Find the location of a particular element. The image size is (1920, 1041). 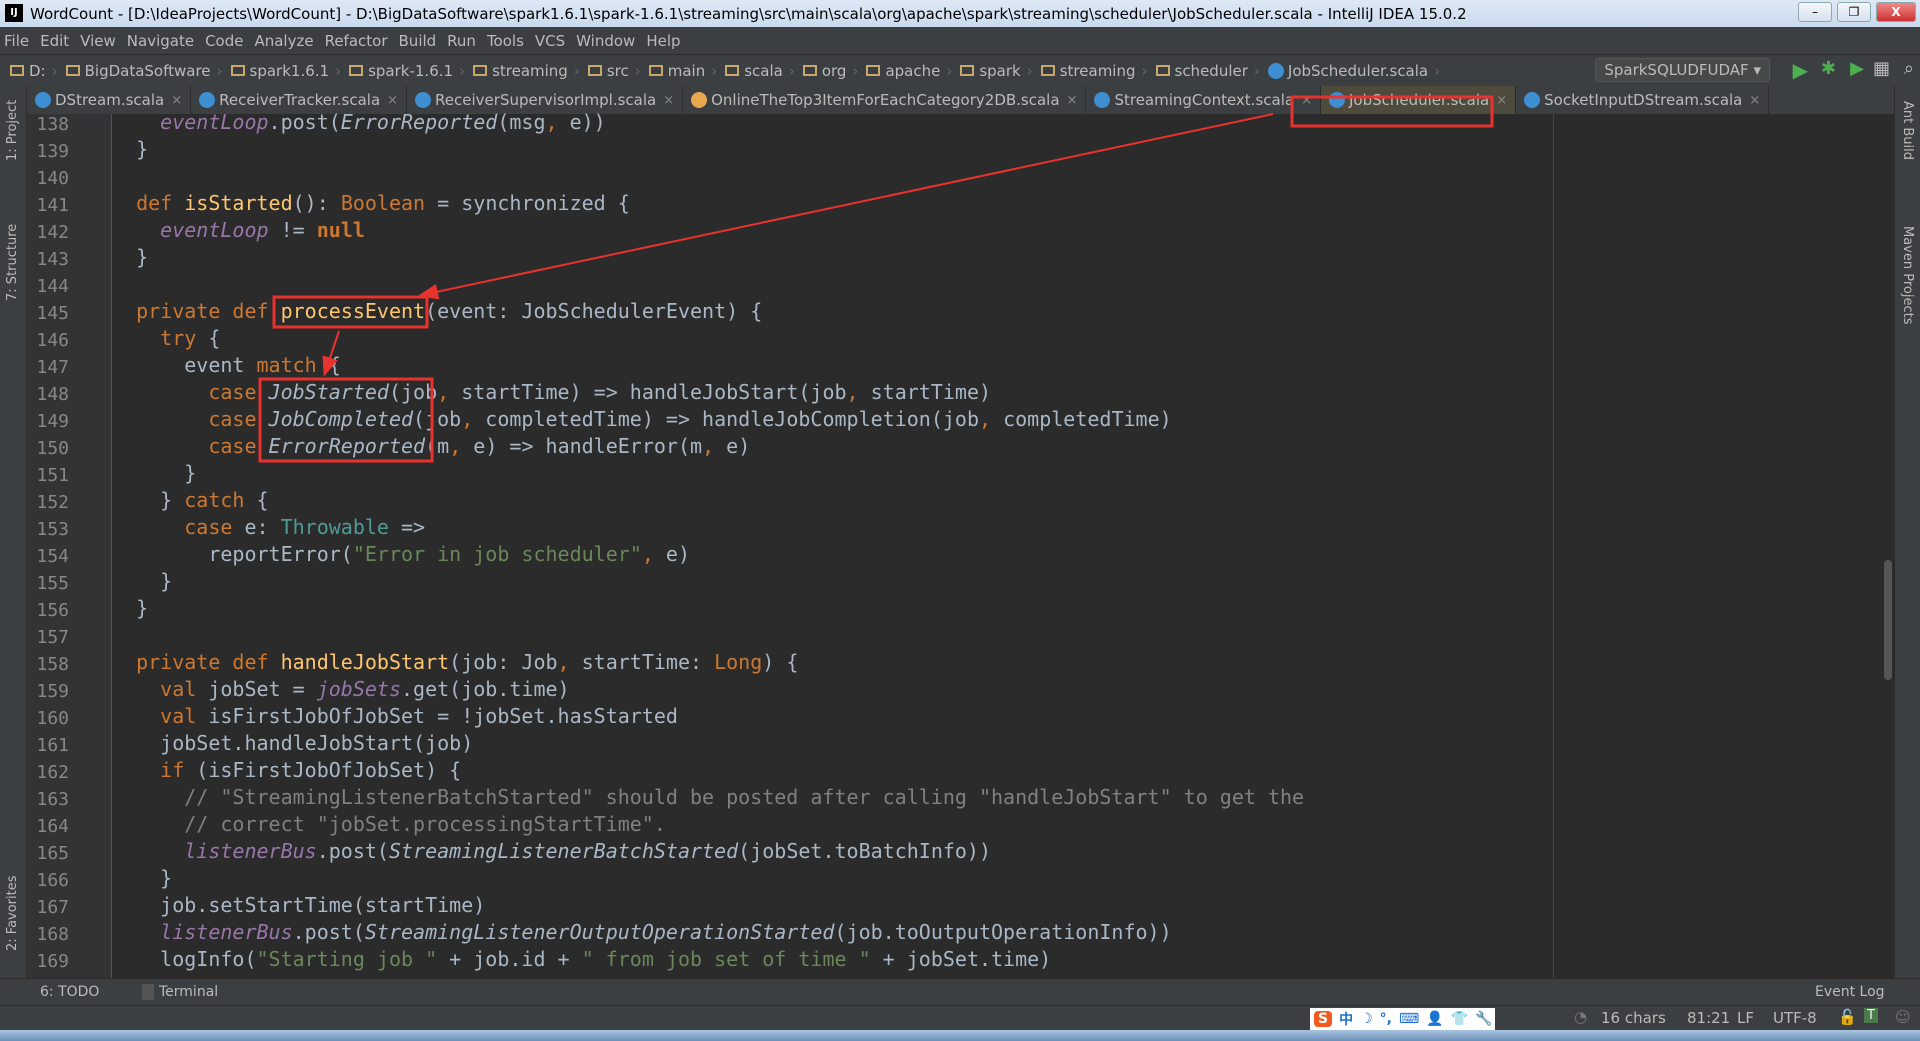

menu-item-run: Run is located at coordinates (461, 41).